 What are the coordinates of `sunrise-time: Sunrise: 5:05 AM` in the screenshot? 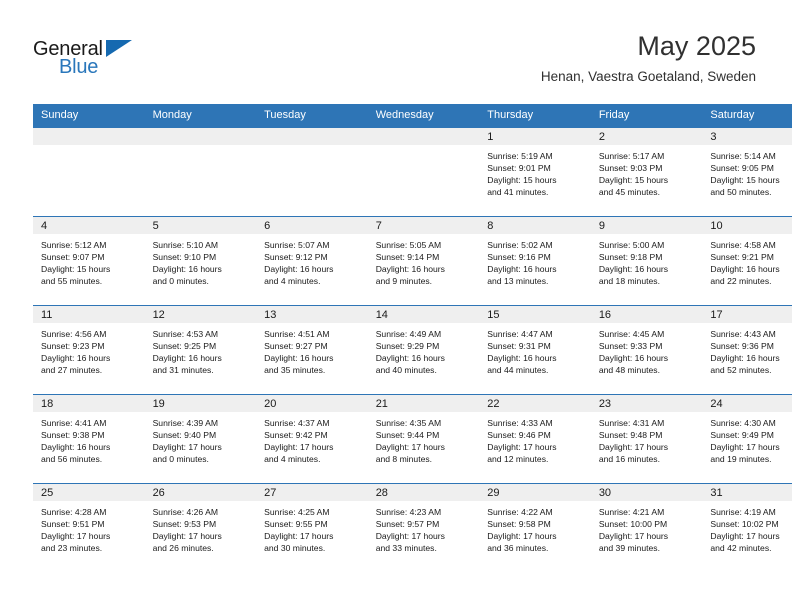 It's located at (408, 245).